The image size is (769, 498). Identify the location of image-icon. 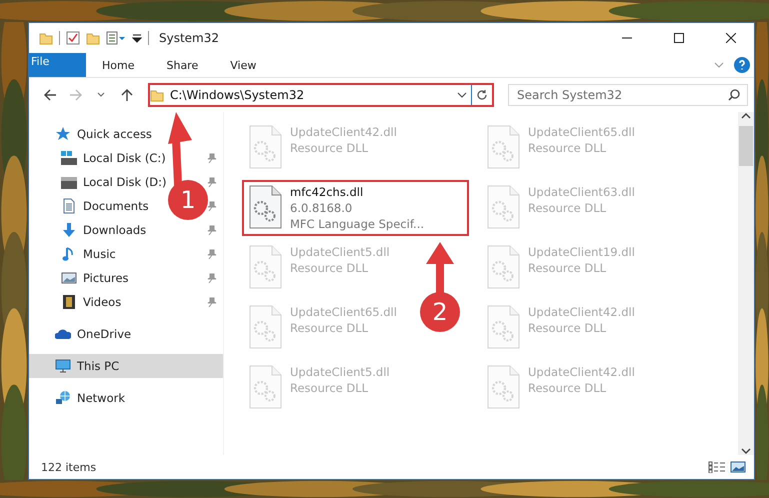
(69, 278).